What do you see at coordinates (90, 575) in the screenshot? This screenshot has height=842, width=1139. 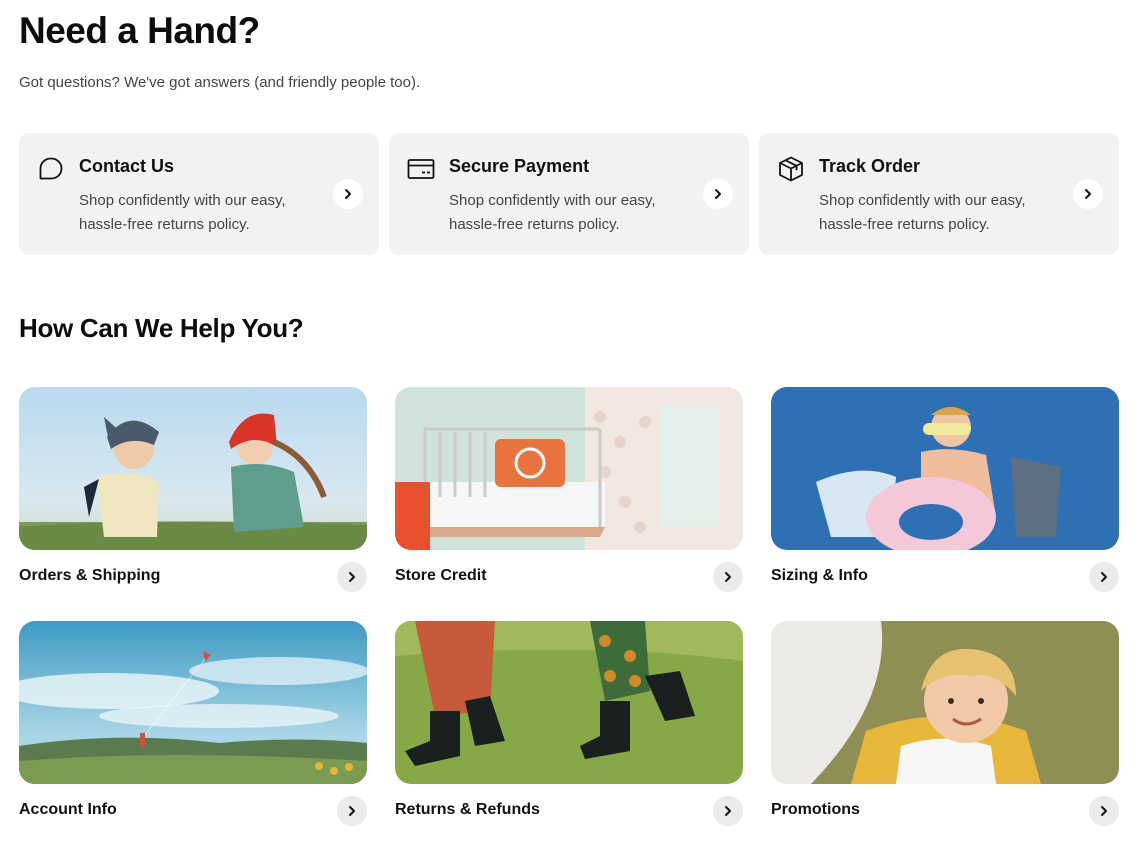 I see `topic-label: Orders & Shipping` at bounding box center [90, 575].